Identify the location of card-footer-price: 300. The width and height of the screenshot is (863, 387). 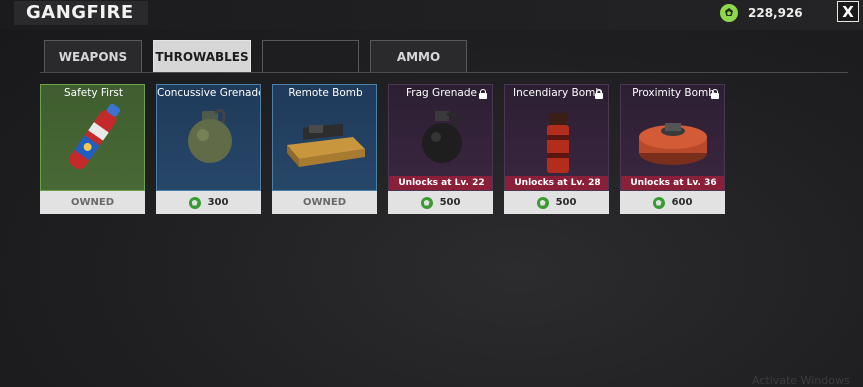
(208, 202).